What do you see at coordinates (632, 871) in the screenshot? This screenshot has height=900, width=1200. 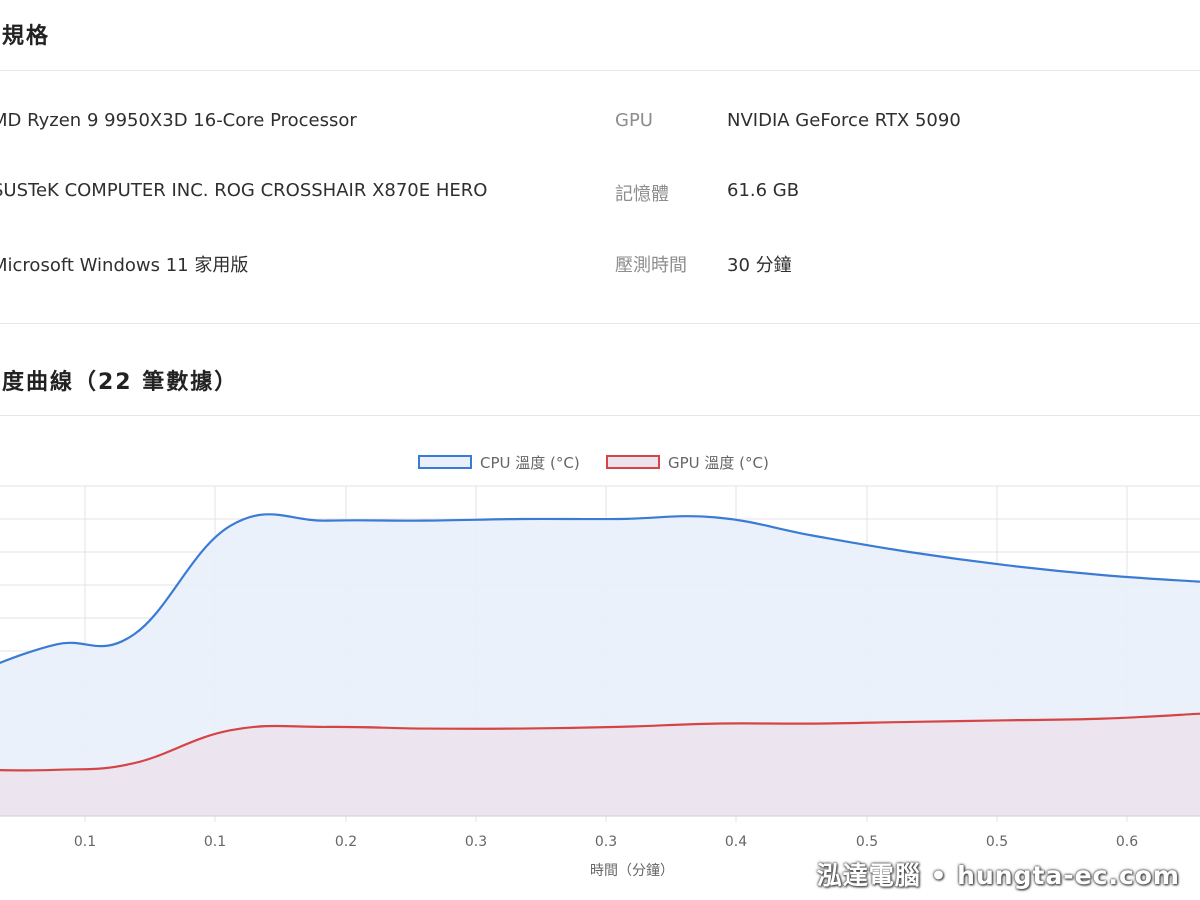 I see `x-axis-label: 時間（分鐘）` at bounding box center [632, 871].